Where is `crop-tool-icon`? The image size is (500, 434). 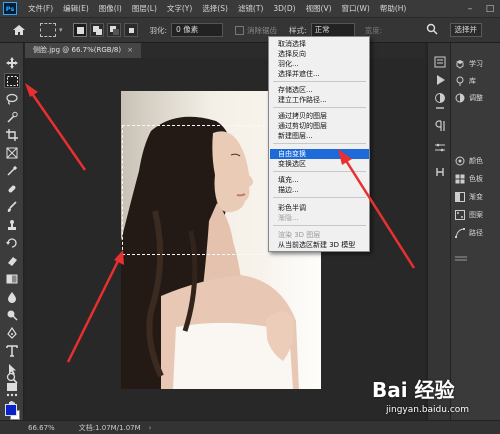 crop-tool-icon is located at coordinates (12, 134).